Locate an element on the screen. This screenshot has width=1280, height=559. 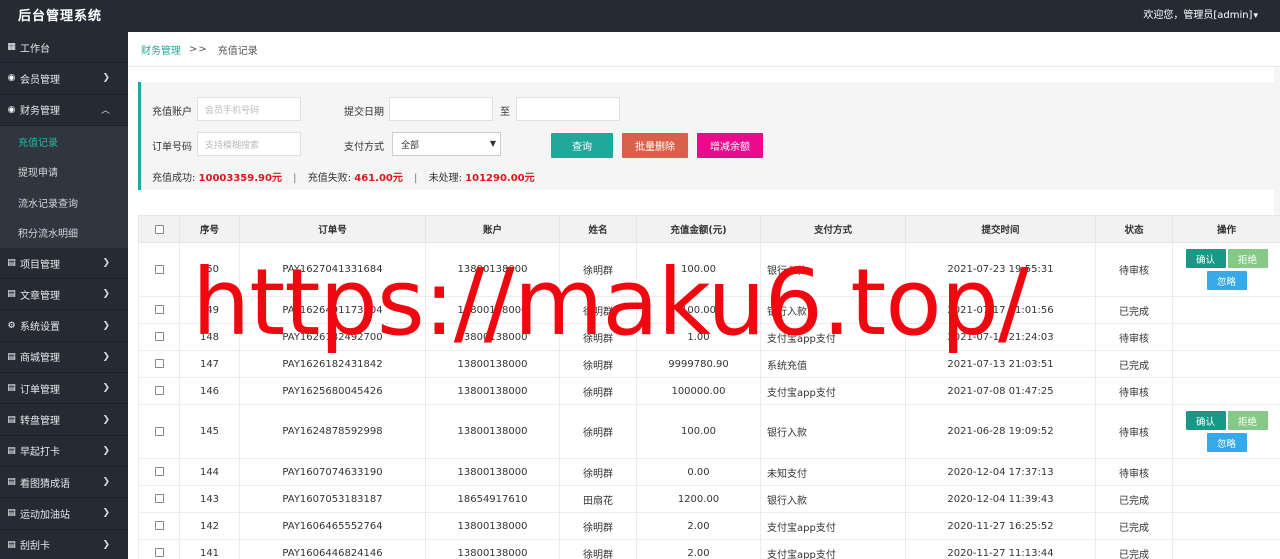
cell-method: 系统充值 is located at coordinates (833, 364).